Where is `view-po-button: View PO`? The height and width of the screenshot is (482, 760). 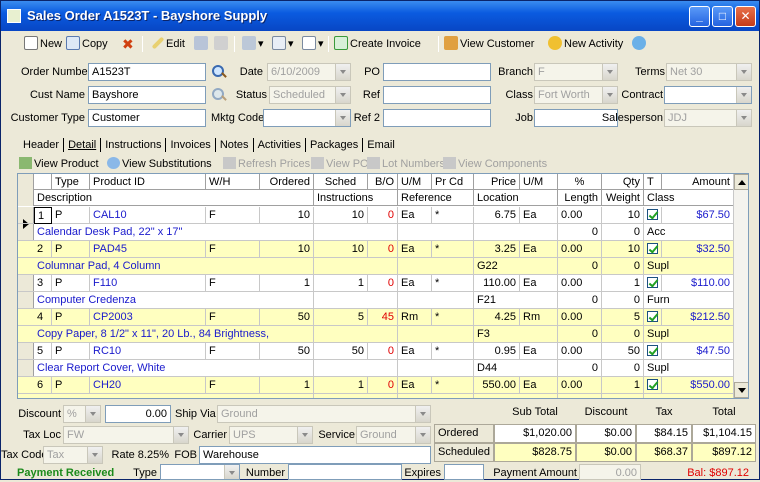 view-po-button: View PO is located at coordinates (340, 164).